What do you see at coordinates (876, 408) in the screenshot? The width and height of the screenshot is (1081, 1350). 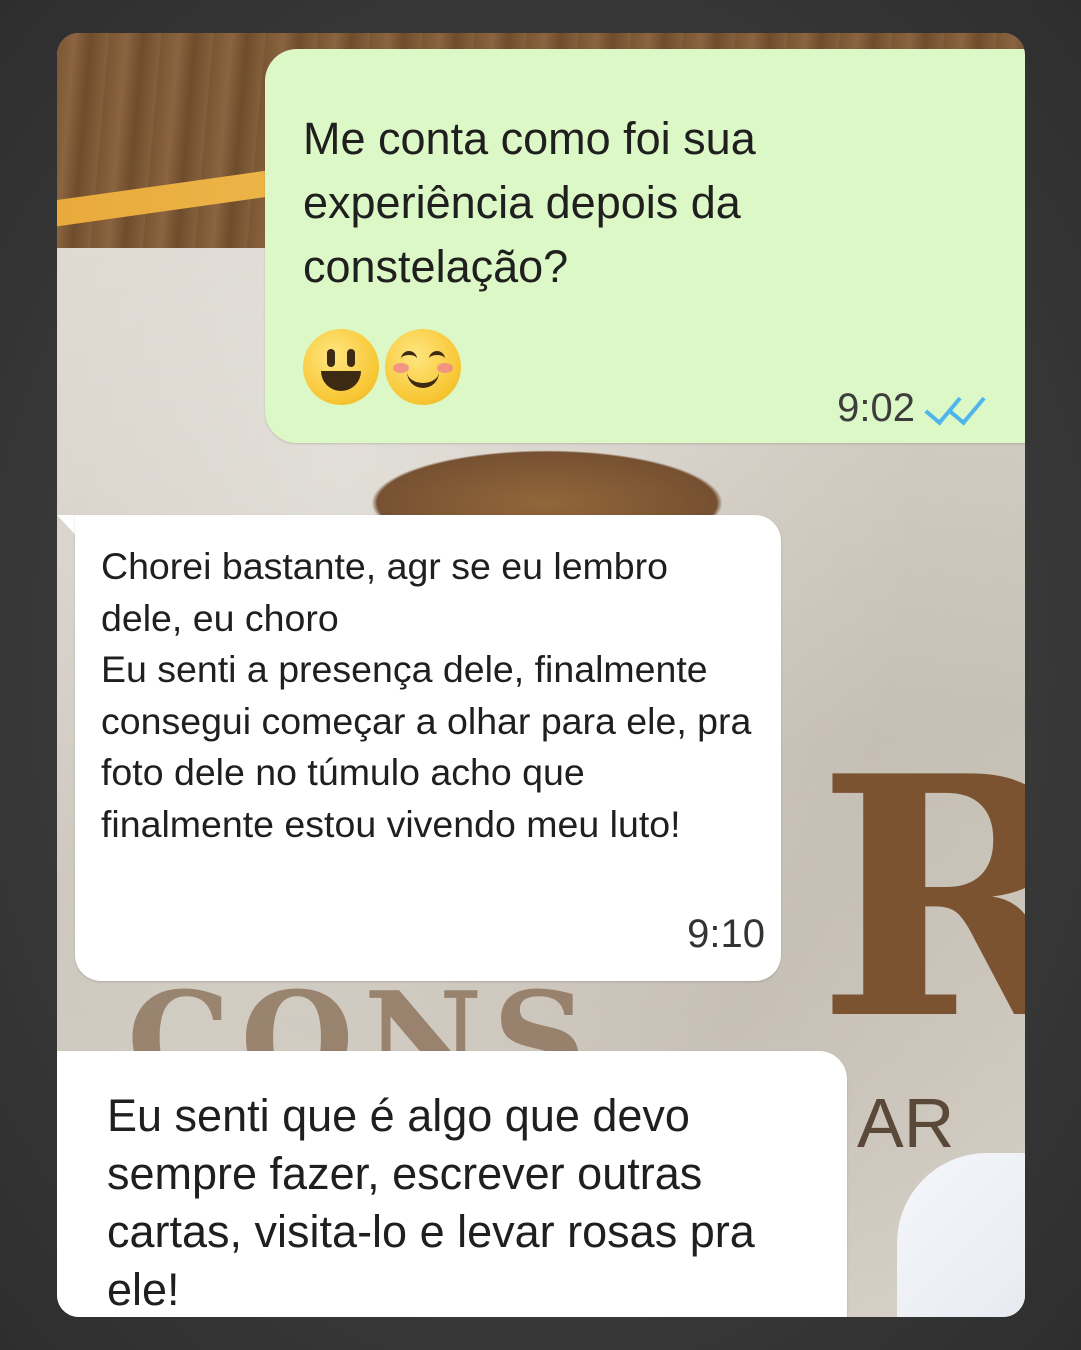 I see `outgoing-message-time: 9:02` at bounding box center [876, 408].